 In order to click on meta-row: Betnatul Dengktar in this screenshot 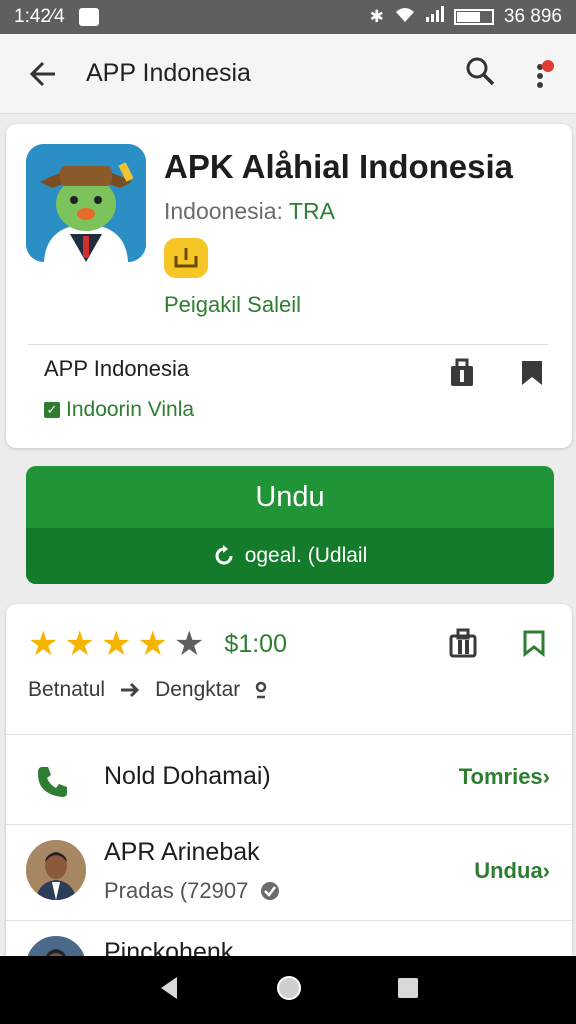, I will do `click(148, 690)`.